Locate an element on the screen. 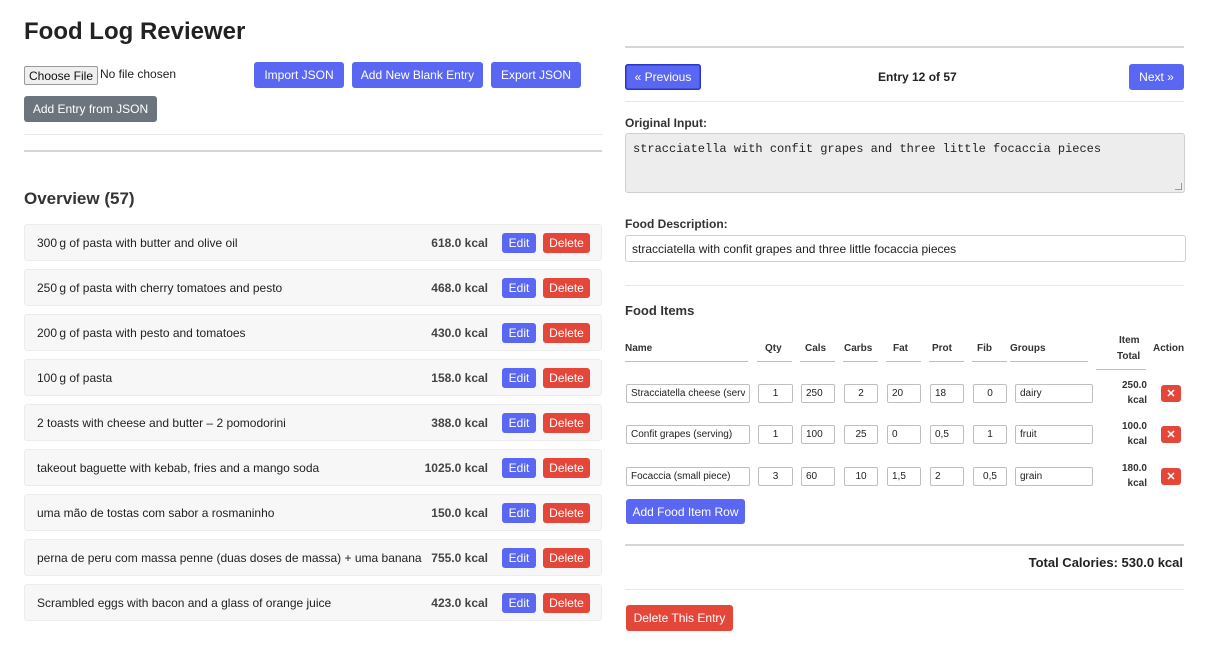 This screenshot has width=1208, height=646. resize-handle-icon is located at coordinates (1178, 186).